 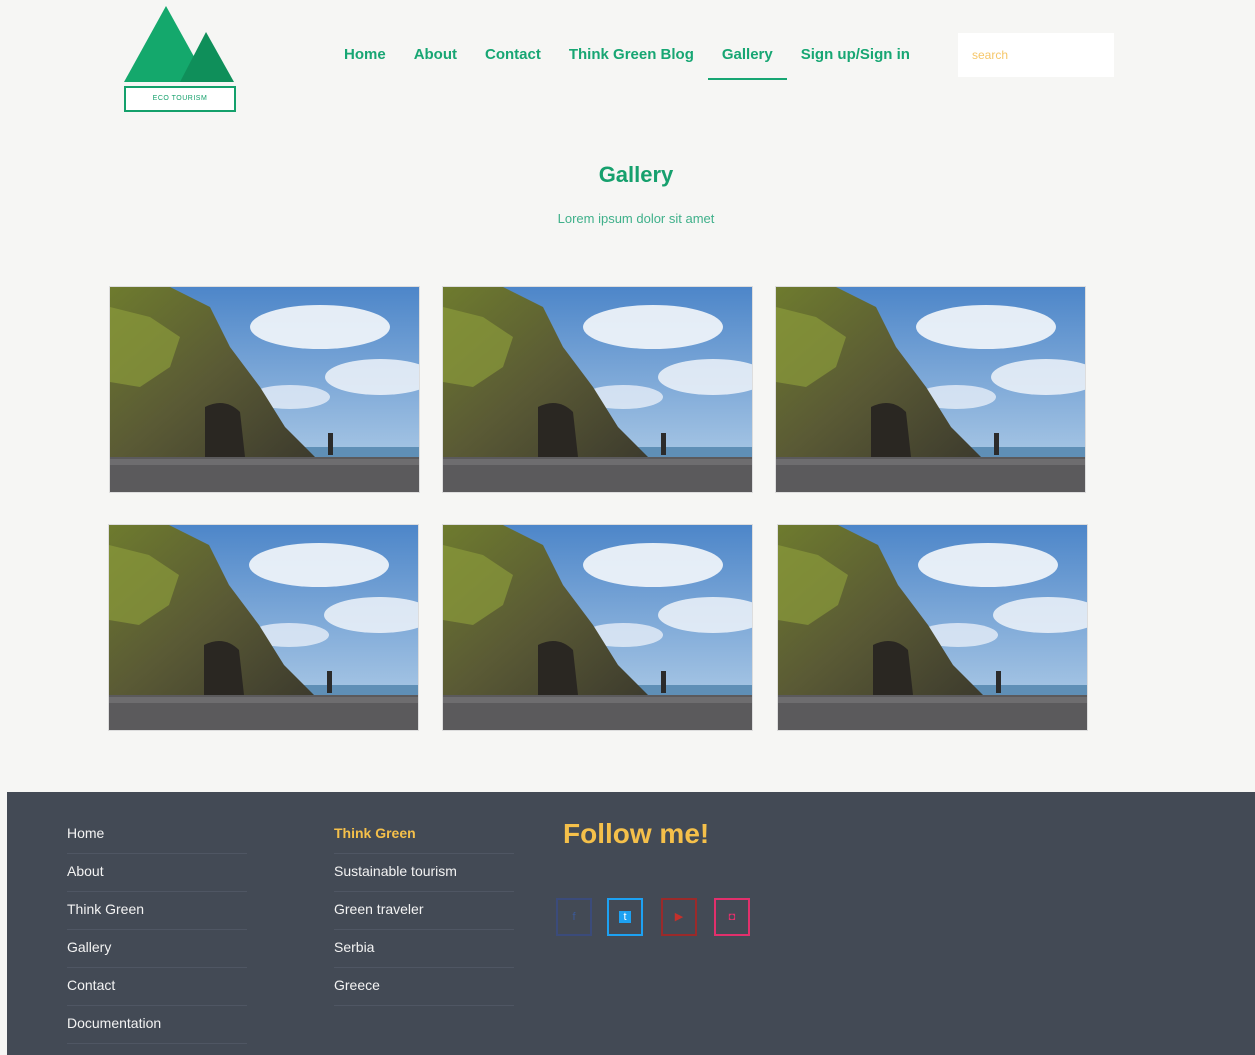 I want to click on nav-home: Home, so click(x=365, y=60).